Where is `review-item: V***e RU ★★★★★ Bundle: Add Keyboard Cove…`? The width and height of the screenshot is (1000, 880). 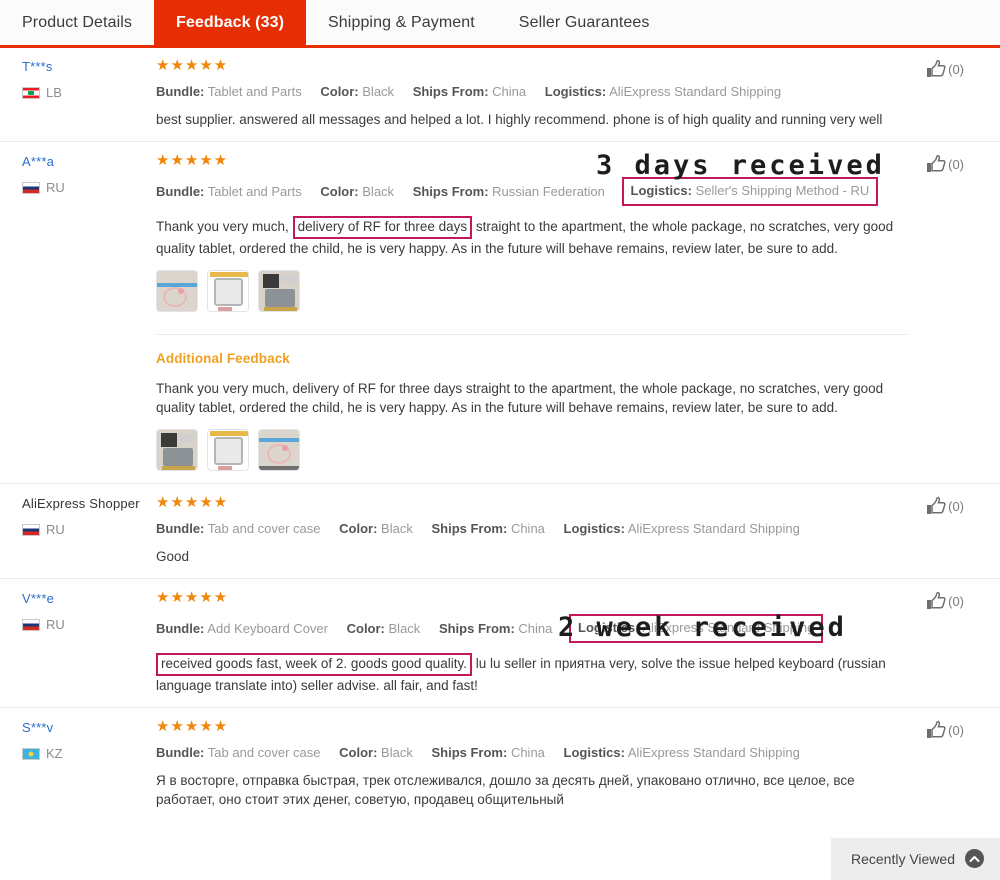 review-item: V***e RU ★★★★★ Bundle: Add Keyboard Cove… is located at coordinates (500, 642).